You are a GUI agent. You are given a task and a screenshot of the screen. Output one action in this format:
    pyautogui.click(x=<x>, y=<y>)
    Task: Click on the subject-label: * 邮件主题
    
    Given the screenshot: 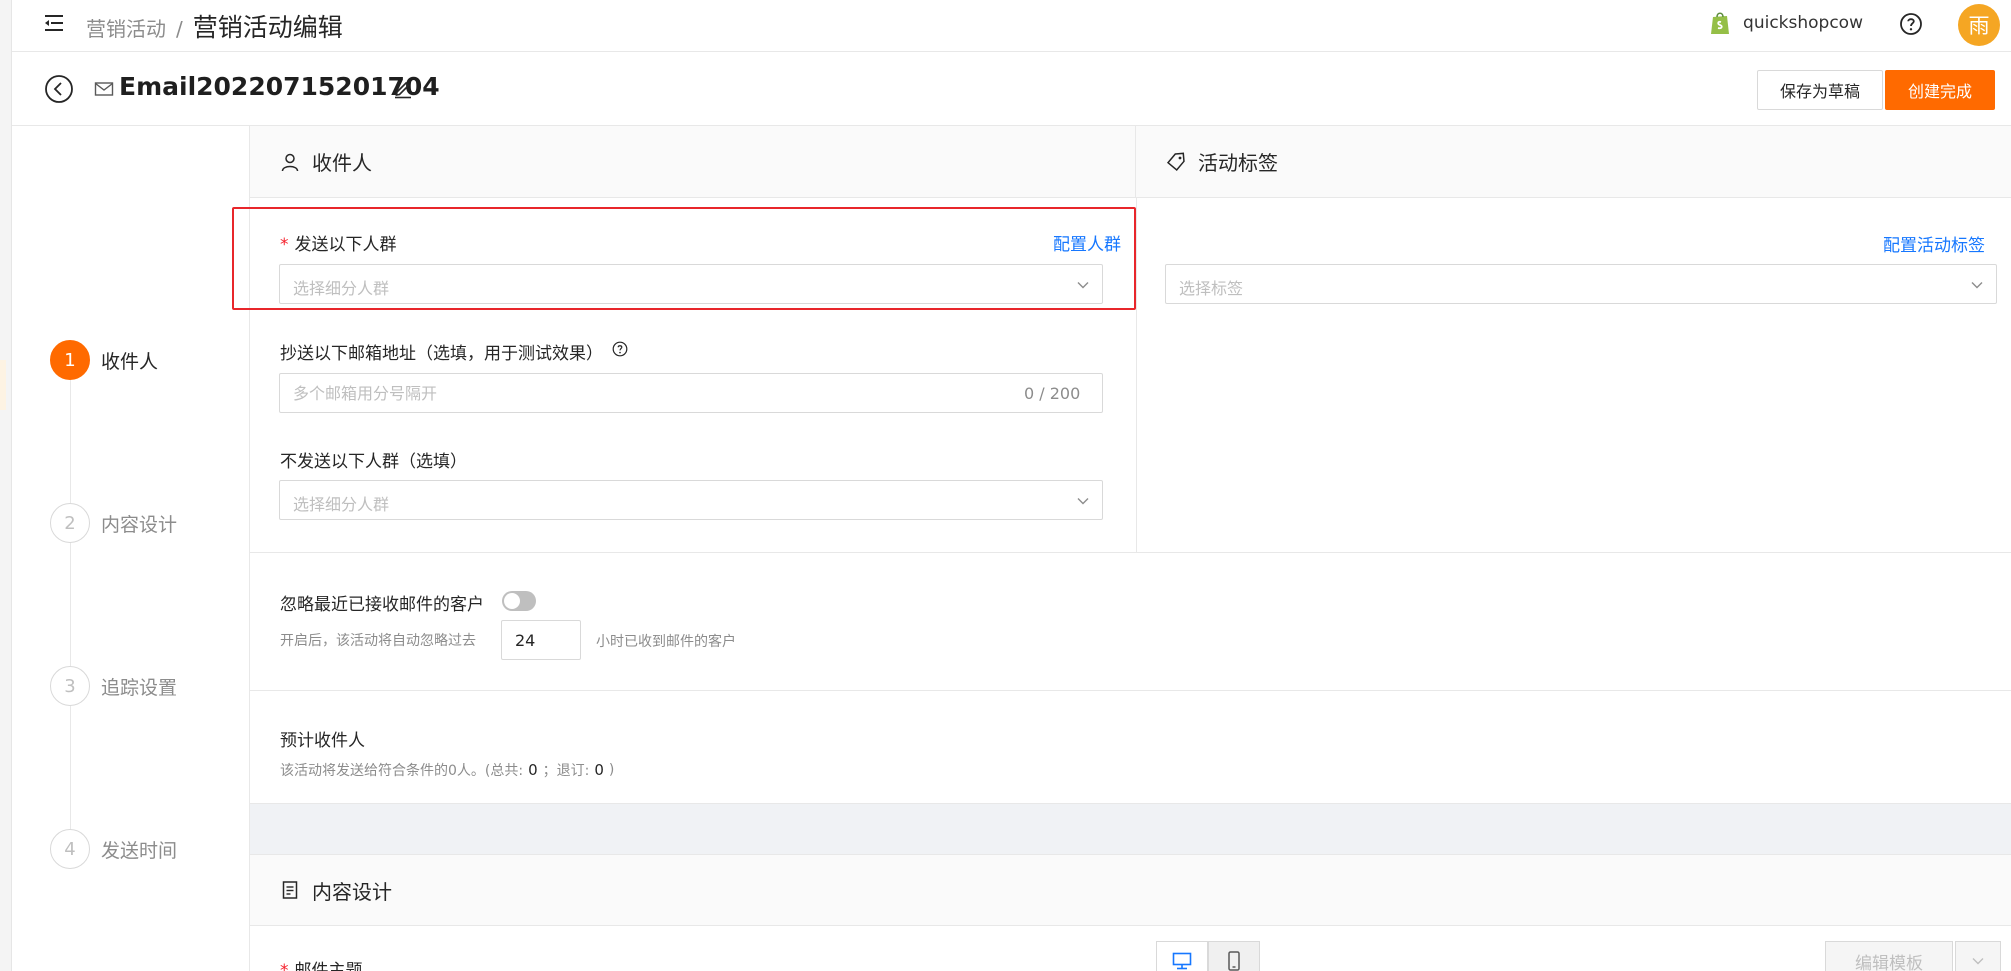 What is the action you would take?
    pyautogui.click(x=321, y=963)
    